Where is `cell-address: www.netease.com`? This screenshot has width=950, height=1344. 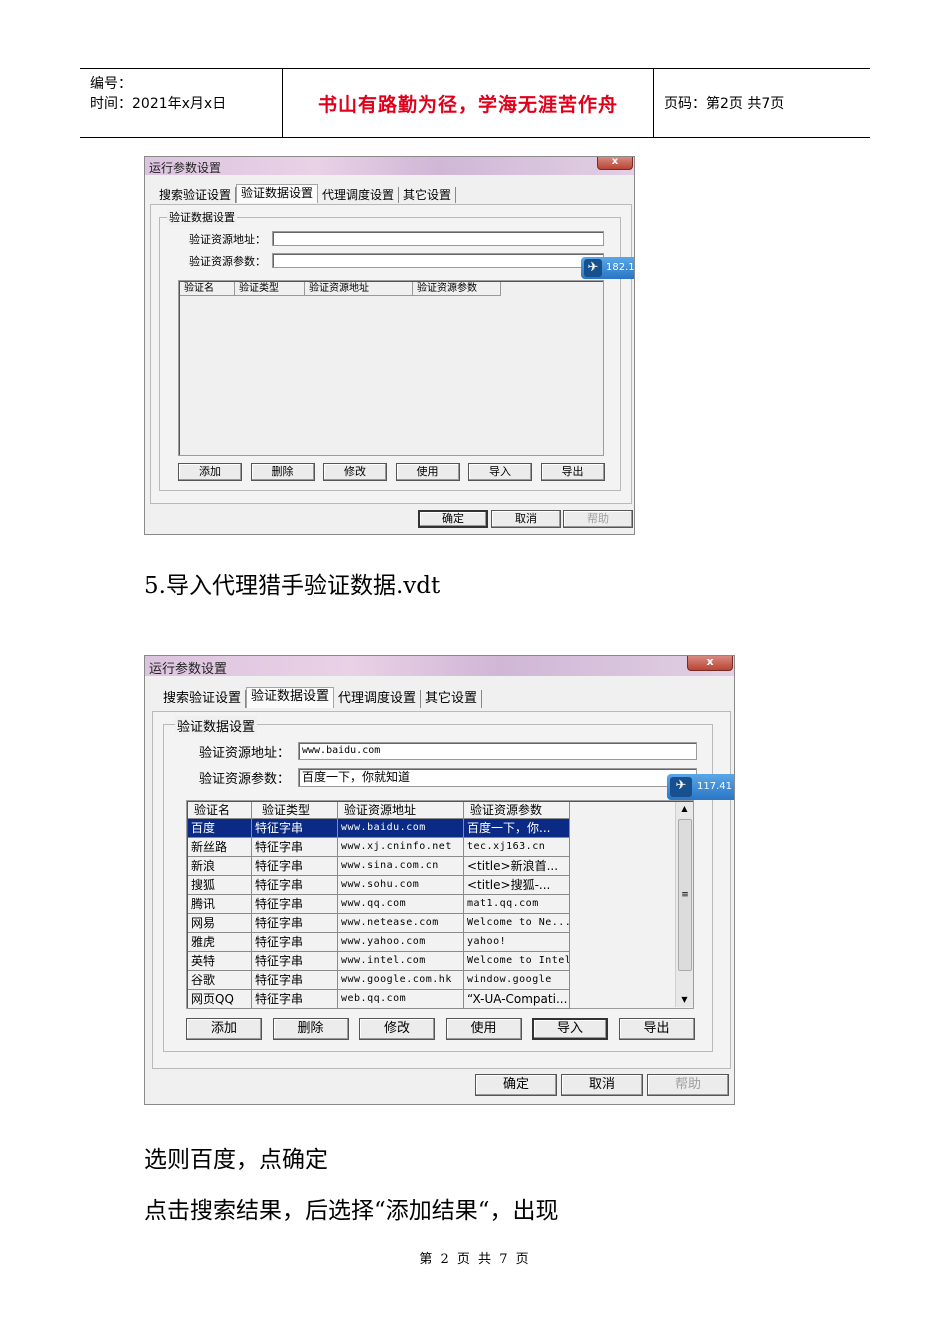 cell-address: www.netease.com is located at coordinates (401, 923).